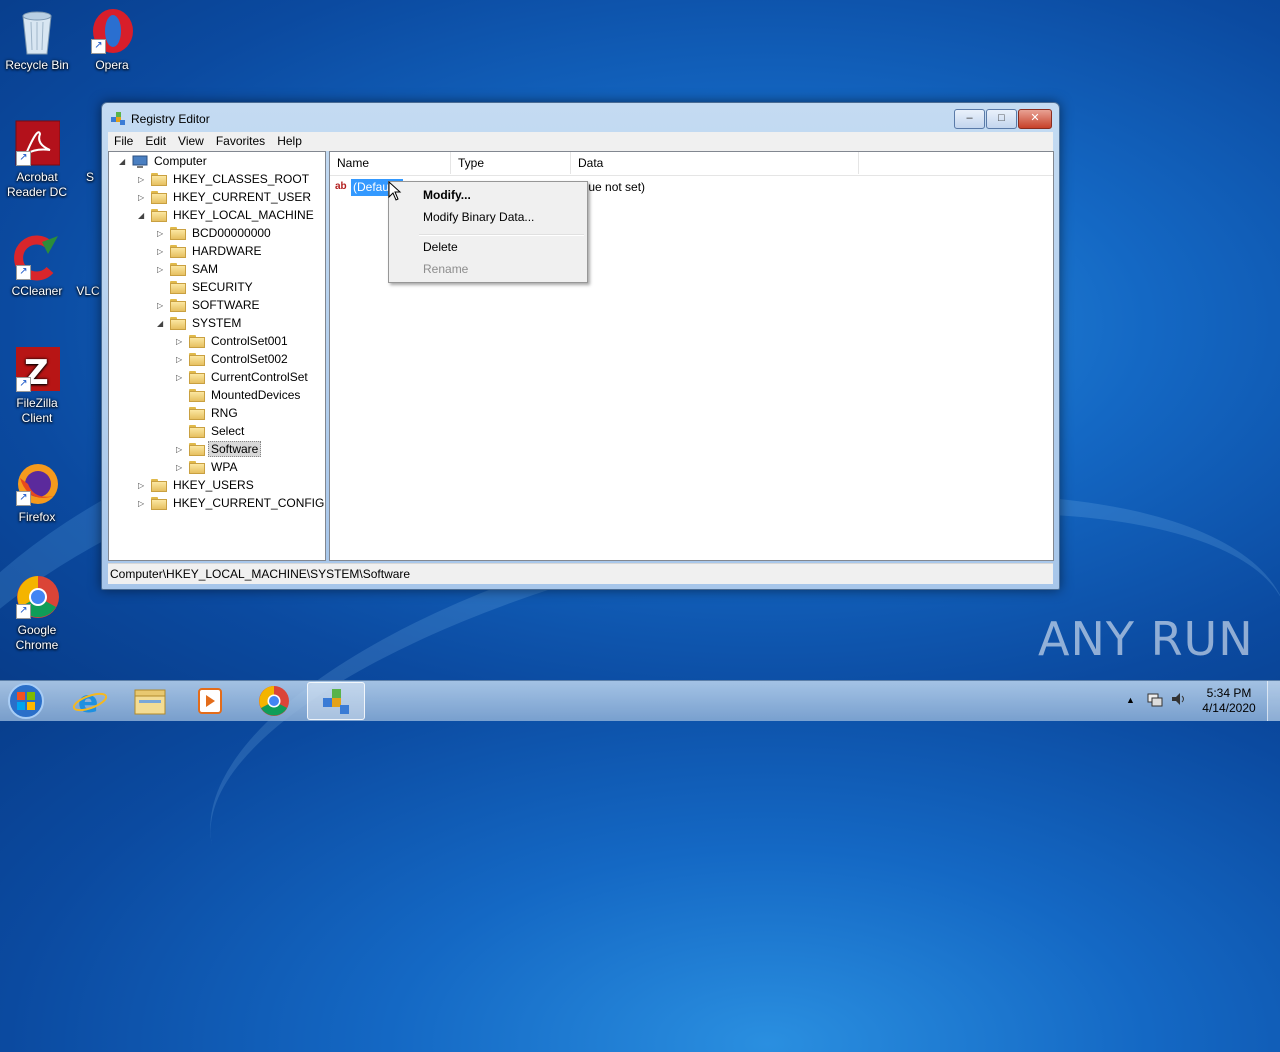 This screenshot has height=1052, width=1280. Describe the element at coordinates (37, 492) in the screenshot. I see `desktop-icon-firefox: ↗ Firefox` at that location.